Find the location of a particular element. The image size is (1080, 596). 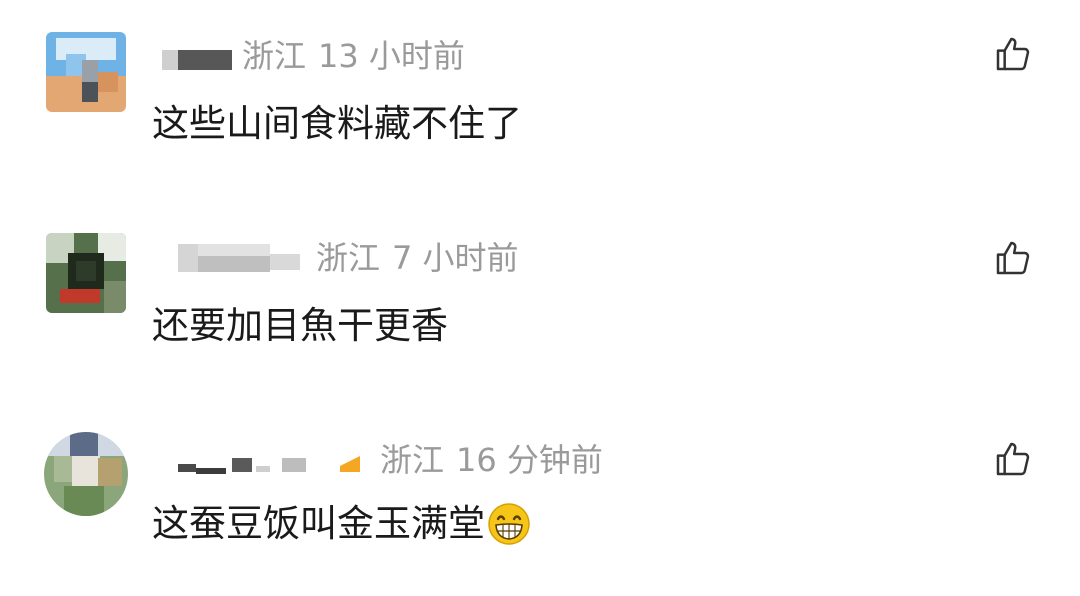

comment-meta: 浙江 16 分钟前 is located at coordinates (381, 460).